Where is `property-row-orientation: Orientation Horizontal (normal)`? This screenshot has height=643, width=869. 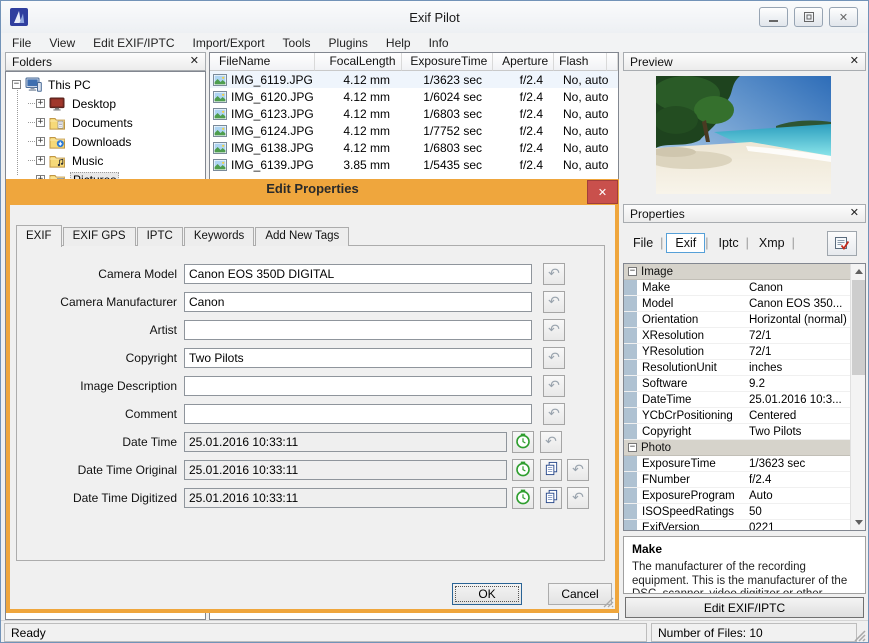 property-row-orientation: Orientation Horizontal (normal) is located at coordinates (737, 320).